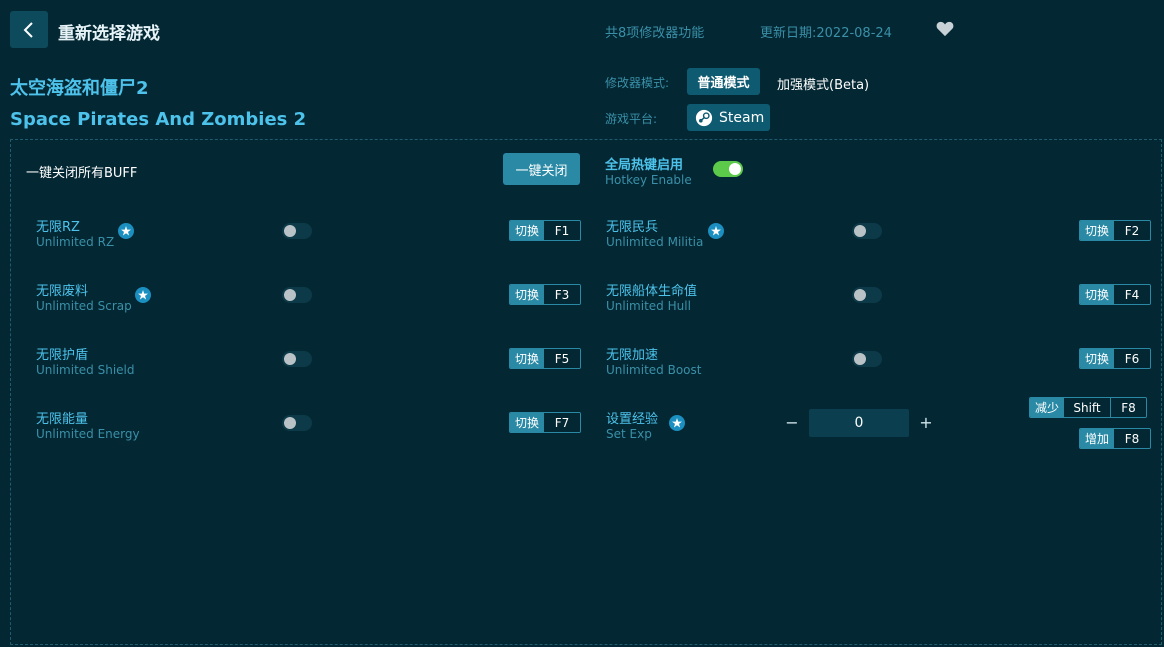  I want to click on hotkey-key: F2, so click(1132, 230).